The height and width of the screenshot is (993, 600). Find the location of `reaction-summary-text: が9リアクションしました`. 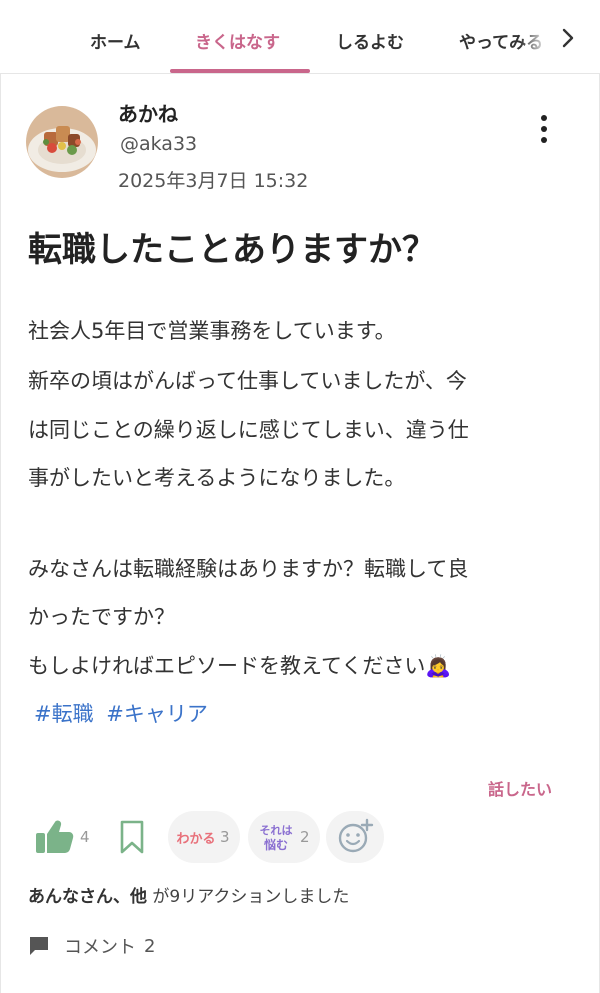

reaction-summary-text: が9リアクションしました is located at coordinates (248, 897).